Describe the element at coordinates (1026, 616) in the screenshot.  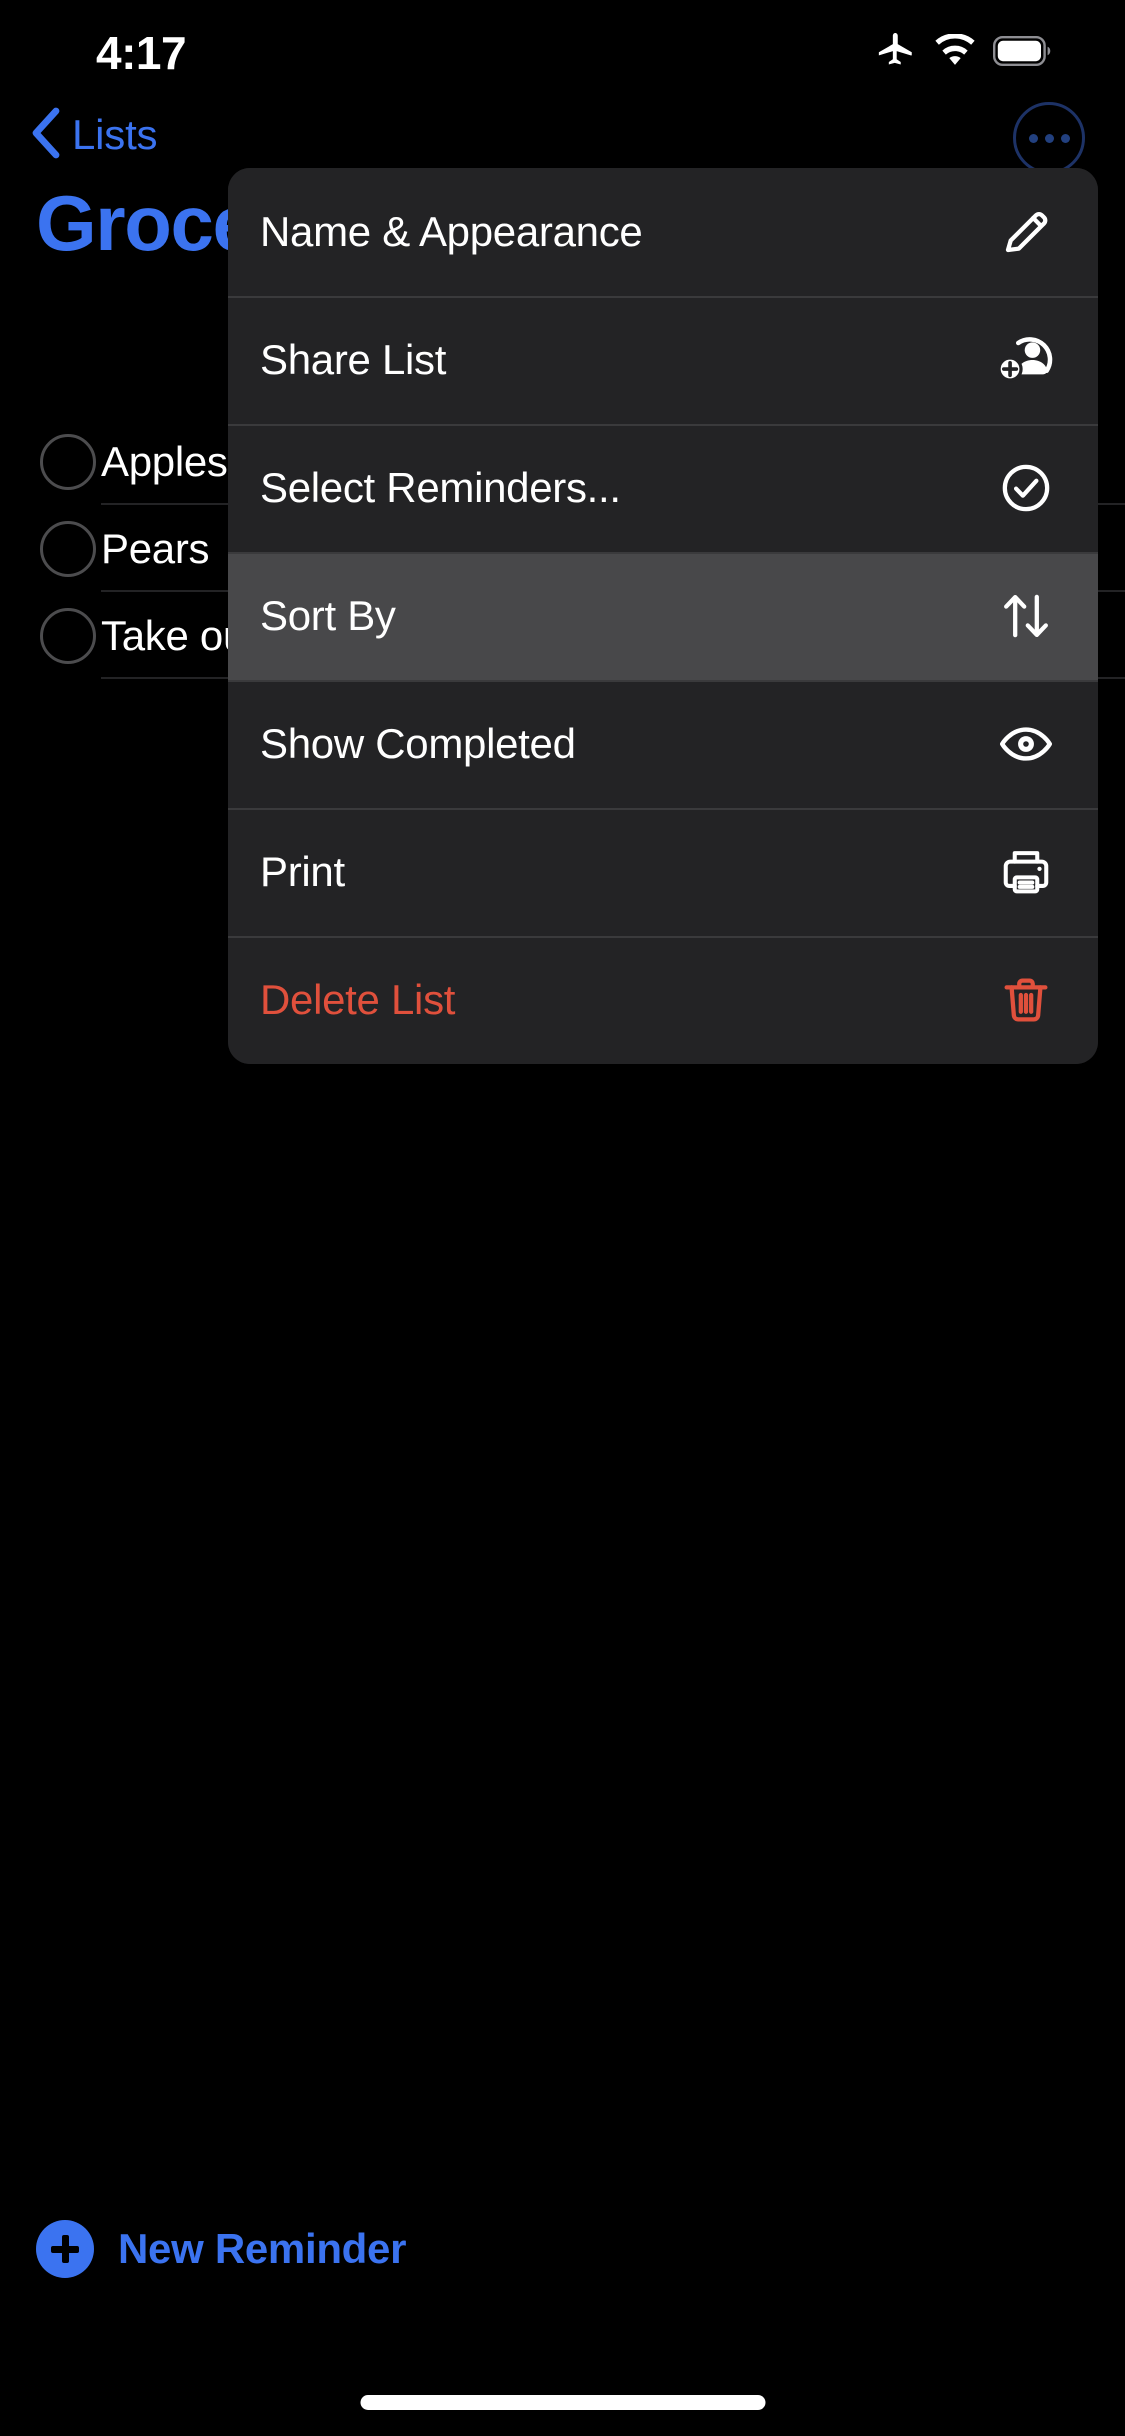
I see `arrow-up-arrow-down-icon` at that location.